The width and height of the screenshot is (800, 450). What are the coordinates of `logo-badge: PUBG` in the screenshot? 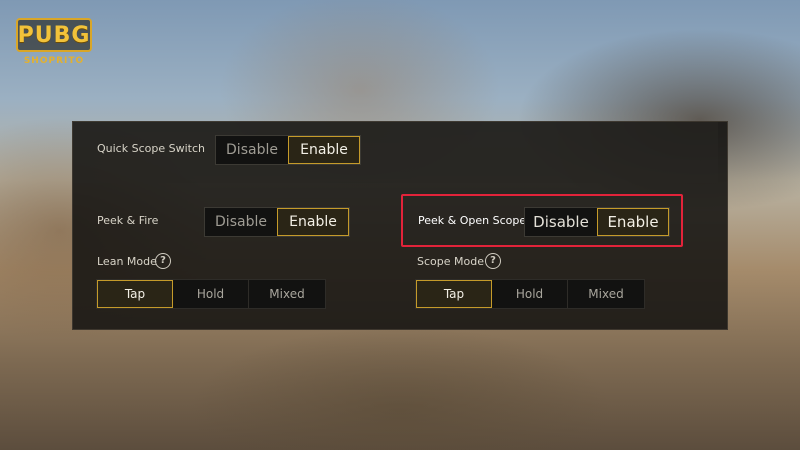 It's located at (54, 35).